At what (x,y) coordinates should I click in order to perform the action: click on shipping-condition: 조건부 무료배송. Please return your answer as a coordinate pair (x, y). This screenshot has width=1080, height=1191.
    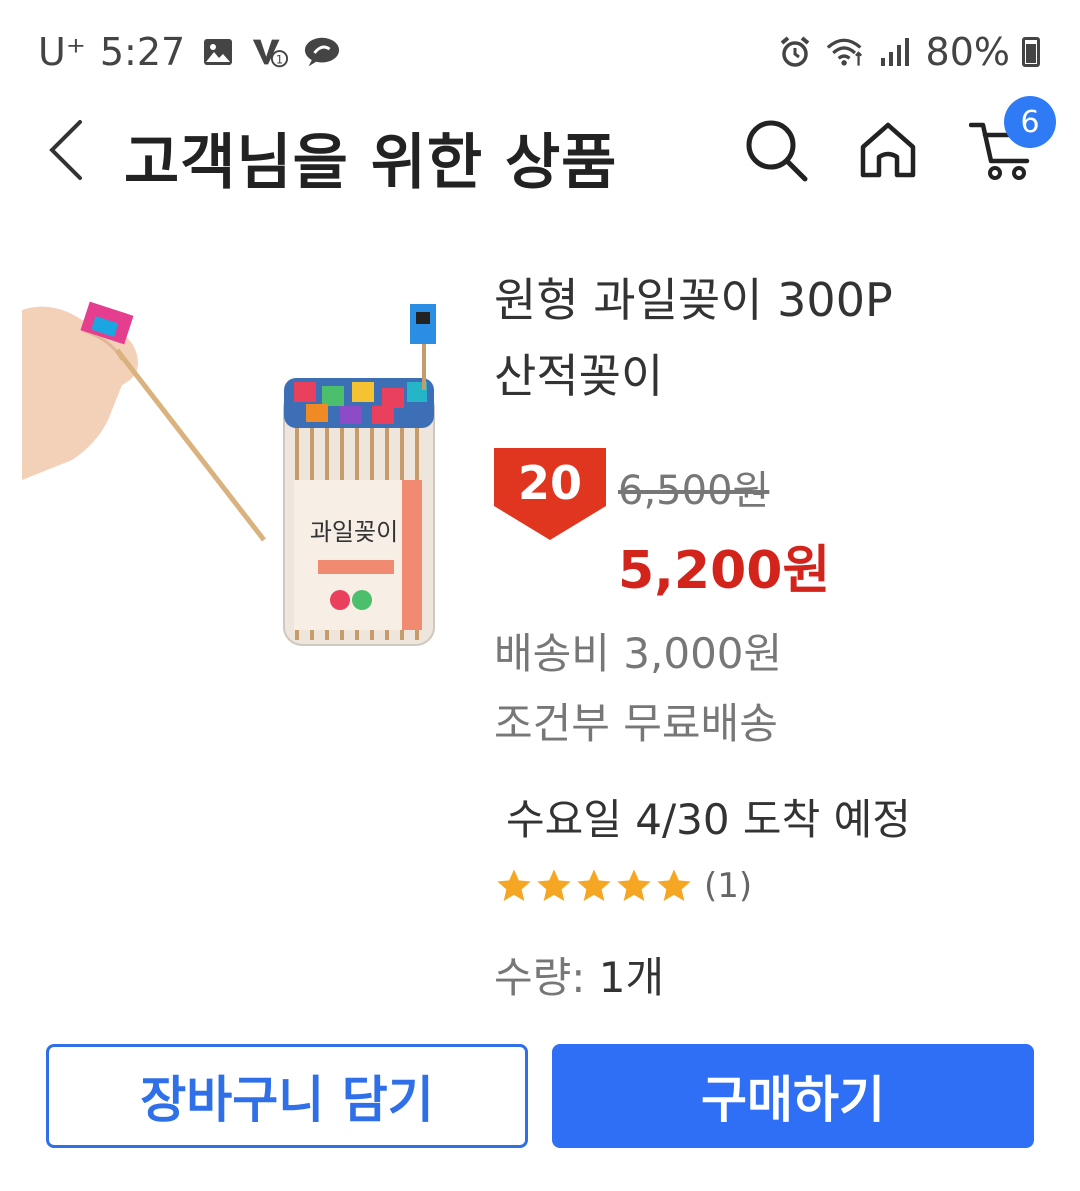
    Looking at the image, I should click on (636, 723).